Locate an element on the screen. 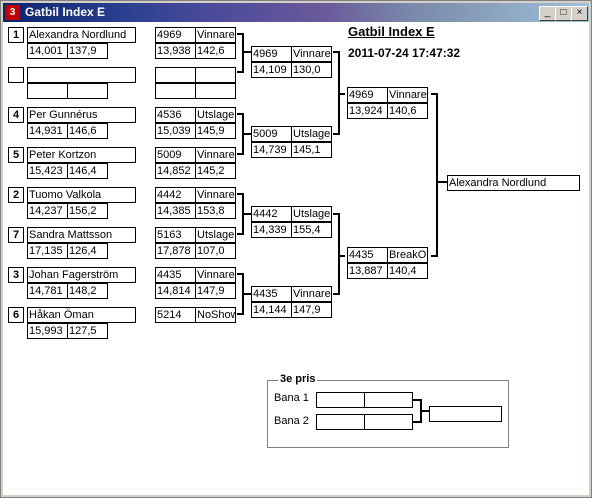  driver-name: Håkan Öman is located at coordinates (81, 315).